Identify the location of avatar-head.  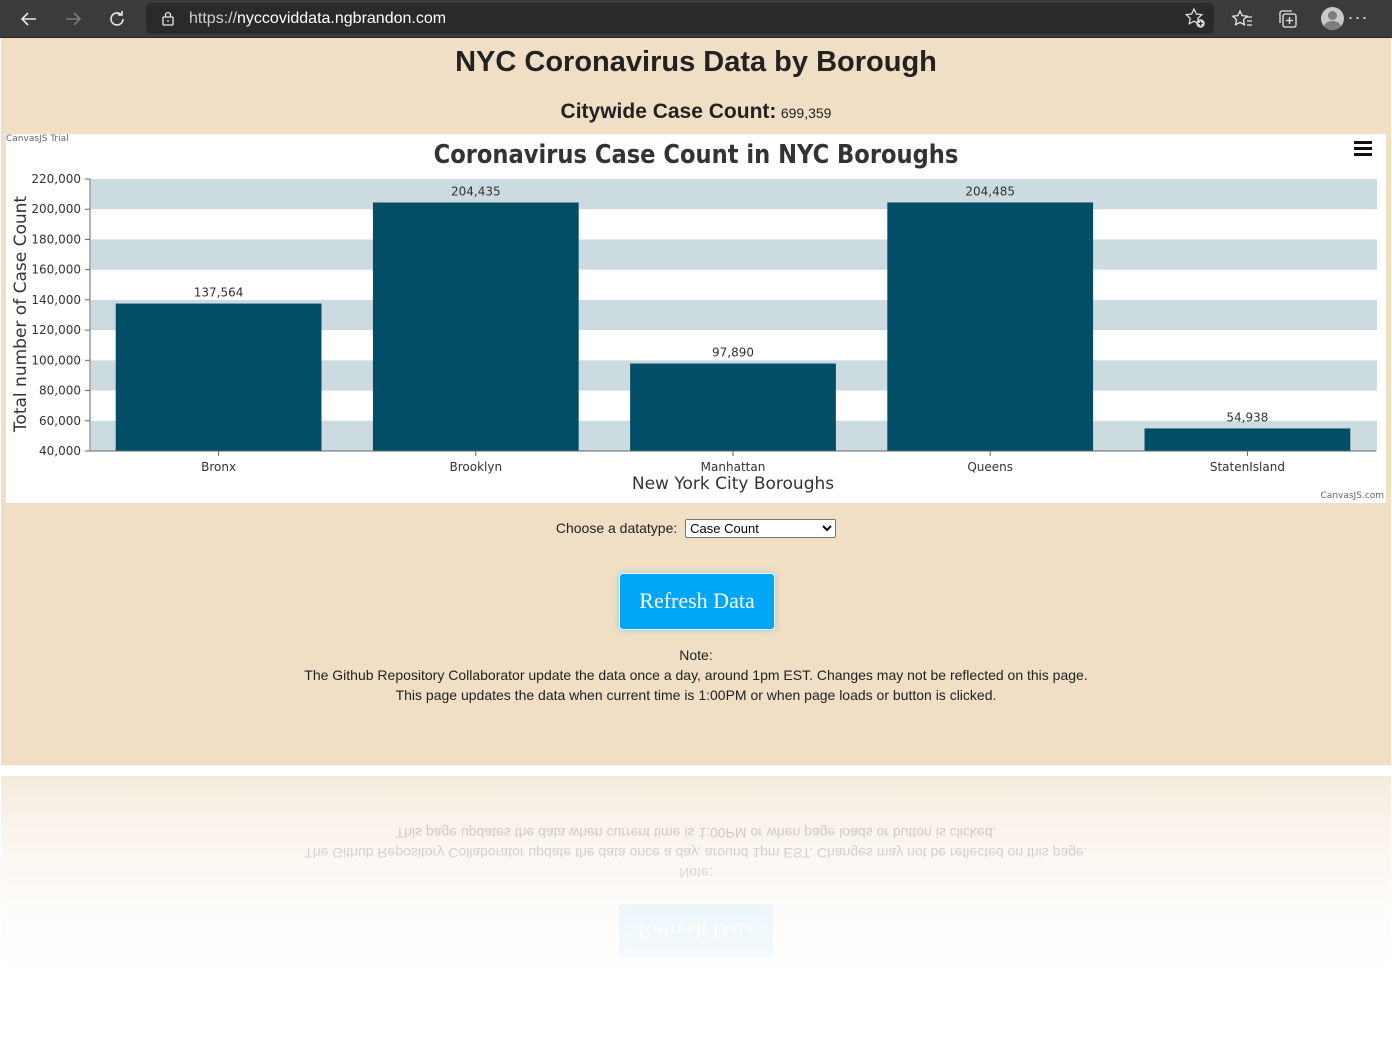
(1332, 15).